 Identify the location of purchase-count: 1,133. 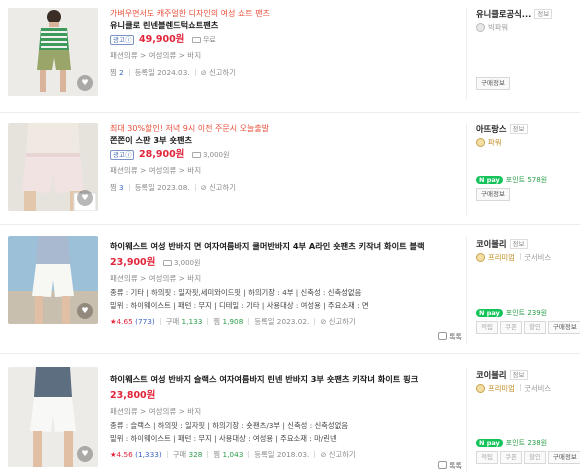
(192, 321).